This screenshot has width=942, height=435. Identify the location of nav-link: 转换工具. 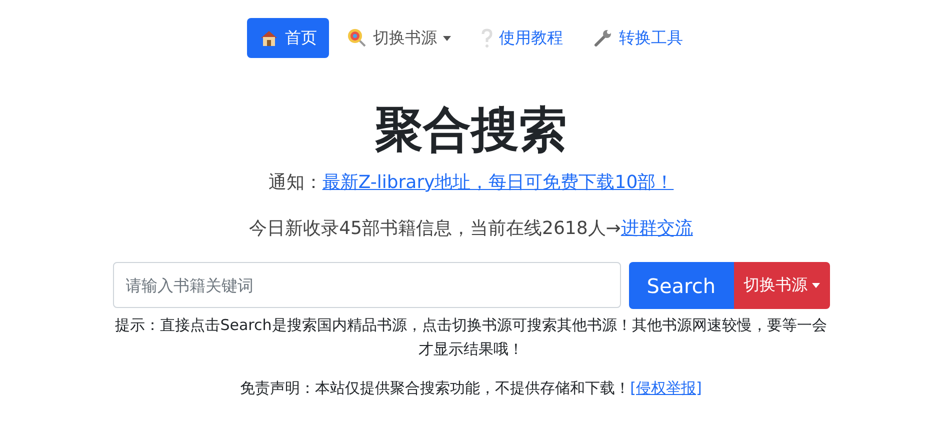
(638, 38).